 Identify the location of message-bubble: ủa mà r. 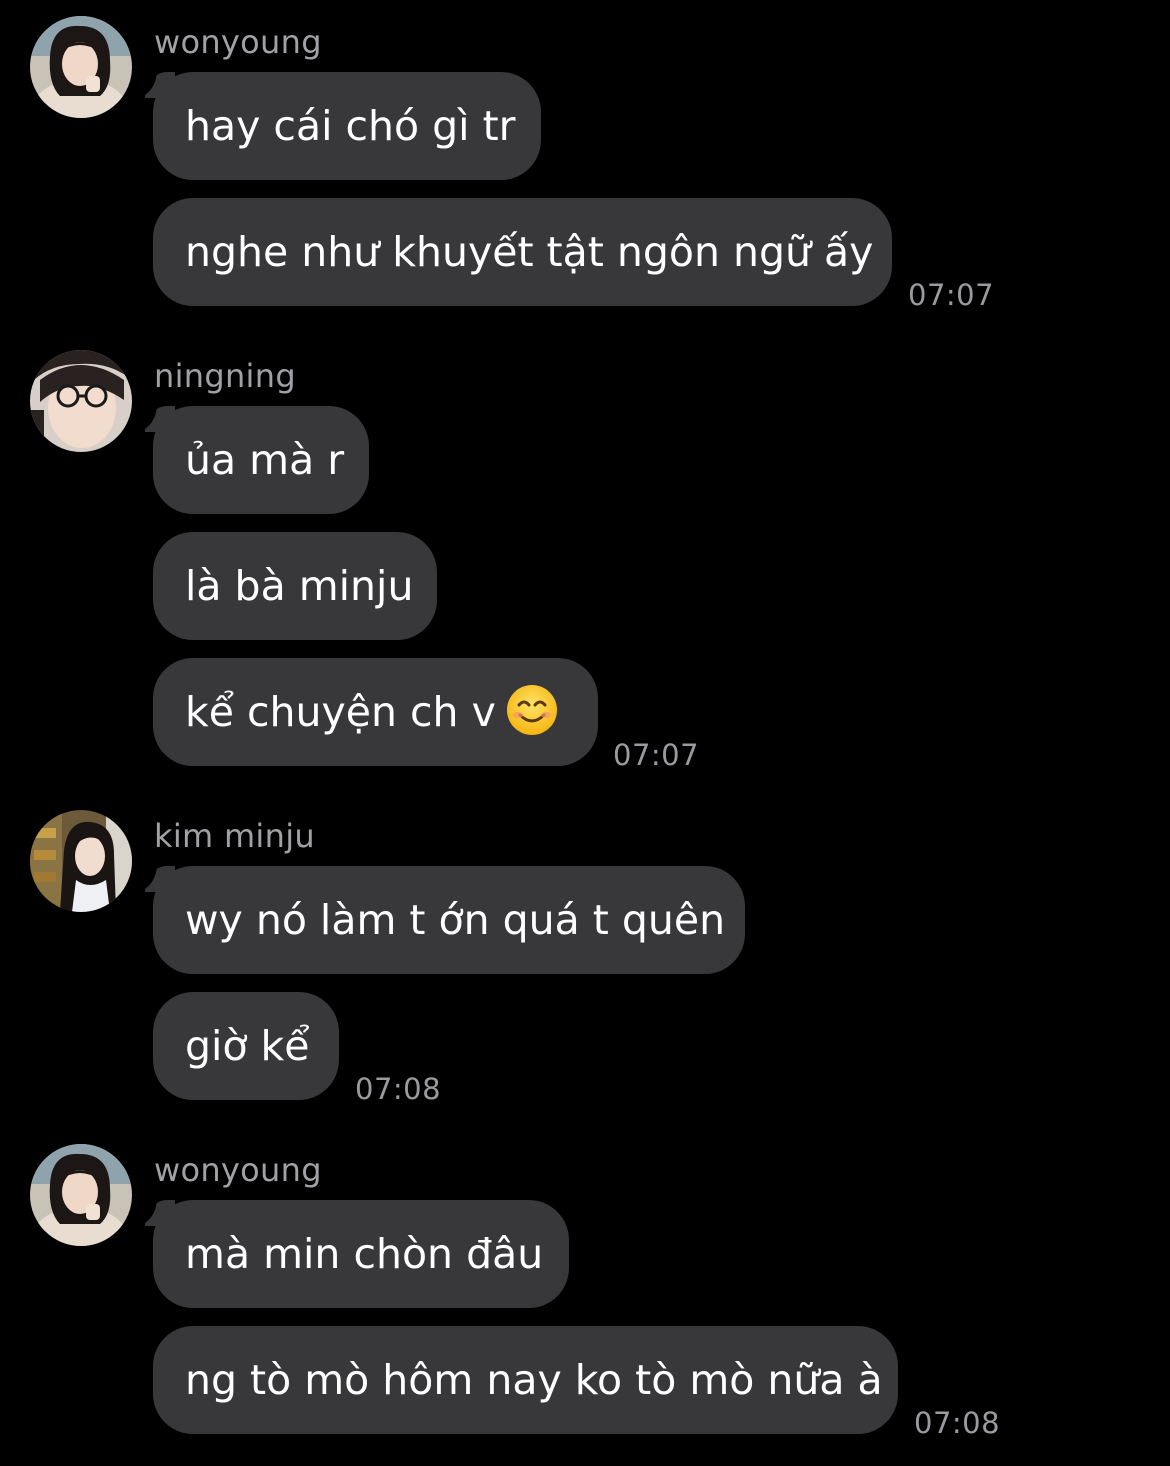
(251, 458).